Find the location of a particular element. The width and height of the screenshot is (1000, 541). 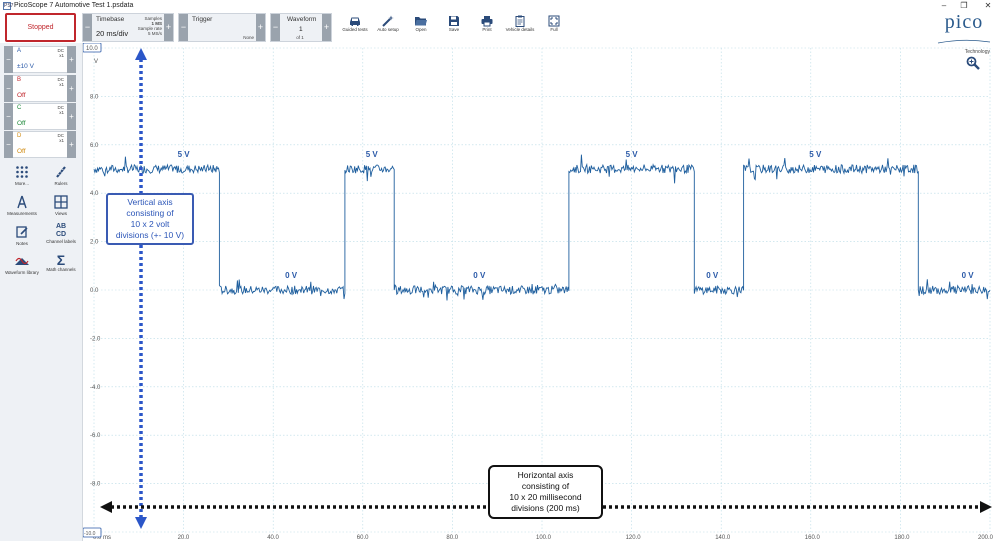

trigger-decrease-button: − is located at coordinates (183, 27).